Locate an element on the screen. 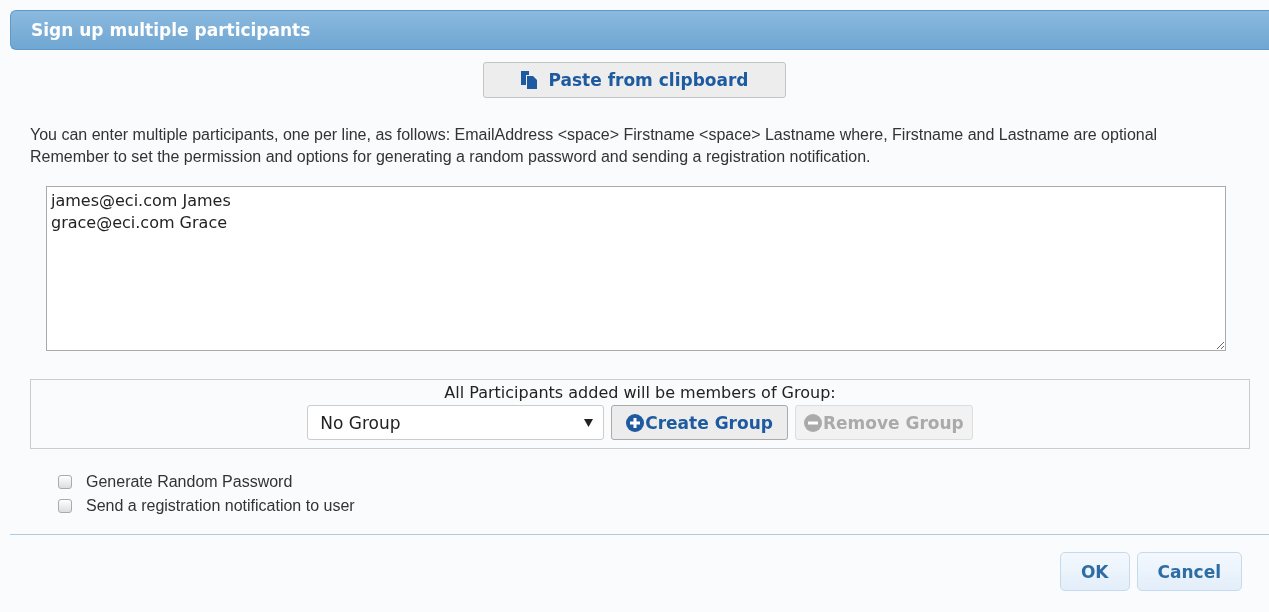 The image size is (1269, 612). ok-button: OK is located at coordinates (1094, 571).